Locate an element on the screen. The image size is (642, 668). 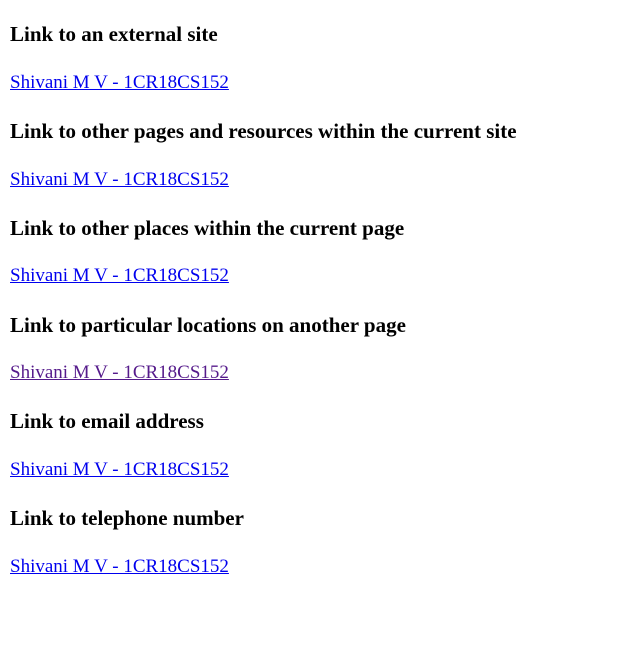
heading-email: Link to email address is located at coordinates (107, 421).